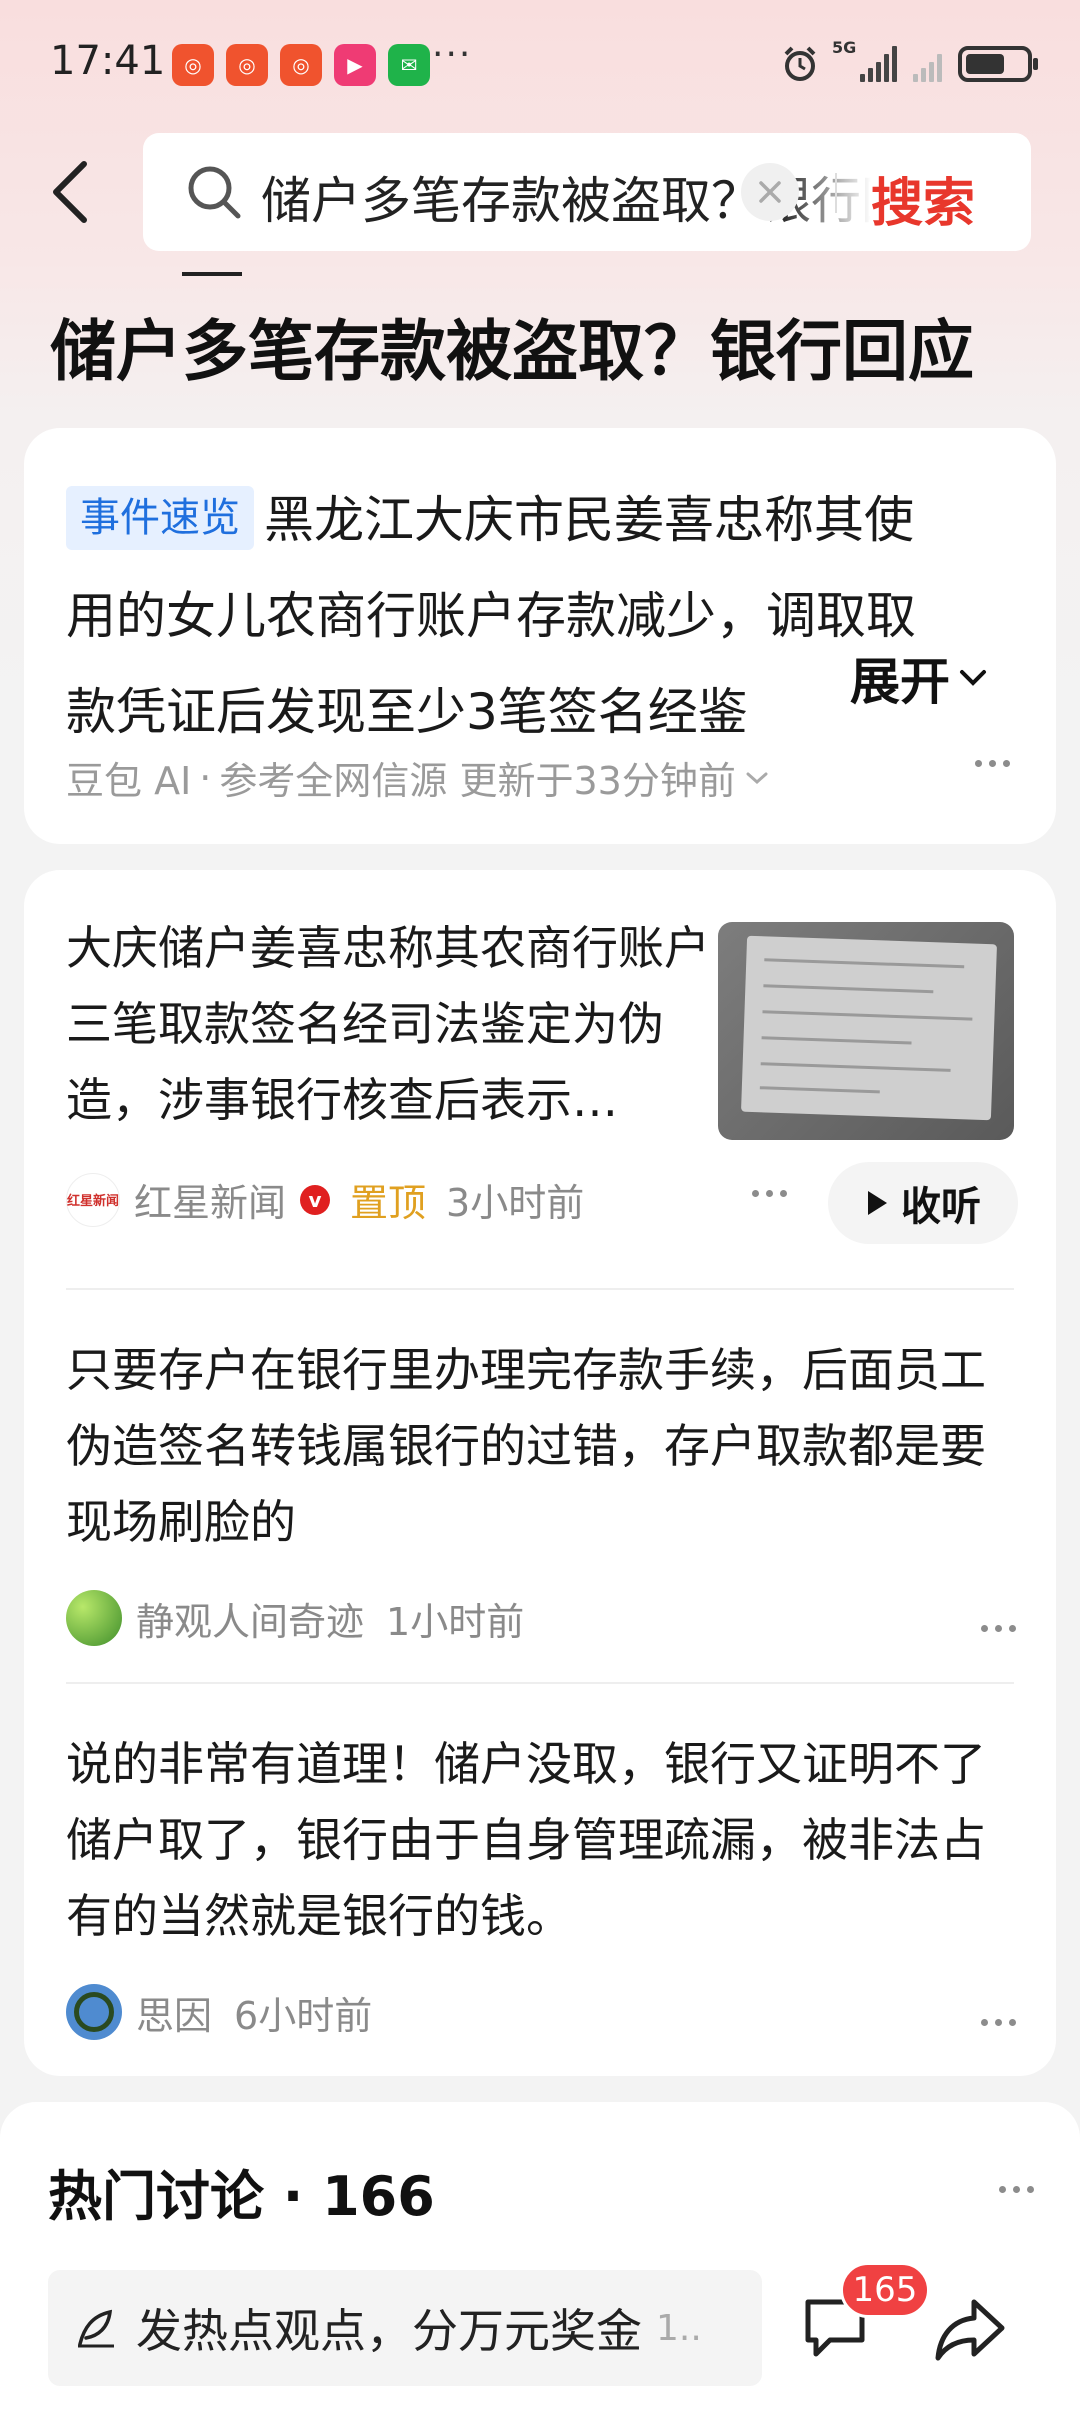  I want to click on battery-icon, so click(998, 64).